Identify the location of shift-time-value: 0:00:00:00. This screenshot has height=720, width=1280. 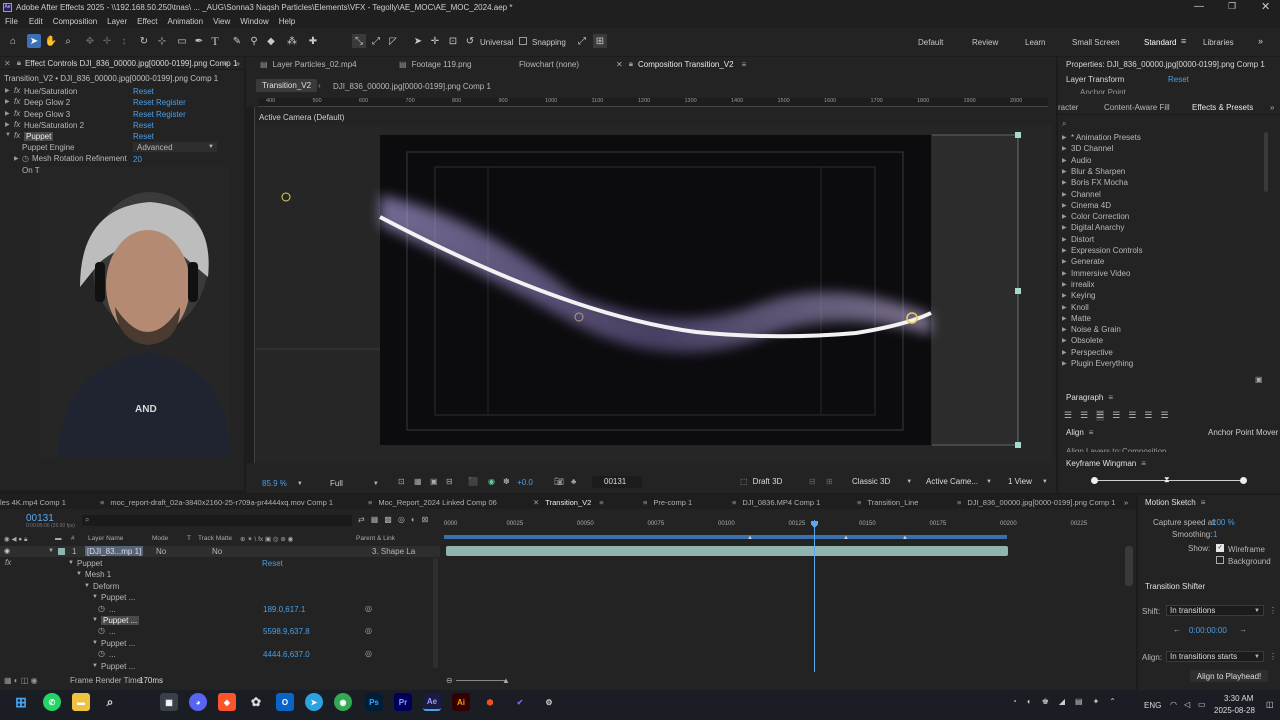
(1208, 630).